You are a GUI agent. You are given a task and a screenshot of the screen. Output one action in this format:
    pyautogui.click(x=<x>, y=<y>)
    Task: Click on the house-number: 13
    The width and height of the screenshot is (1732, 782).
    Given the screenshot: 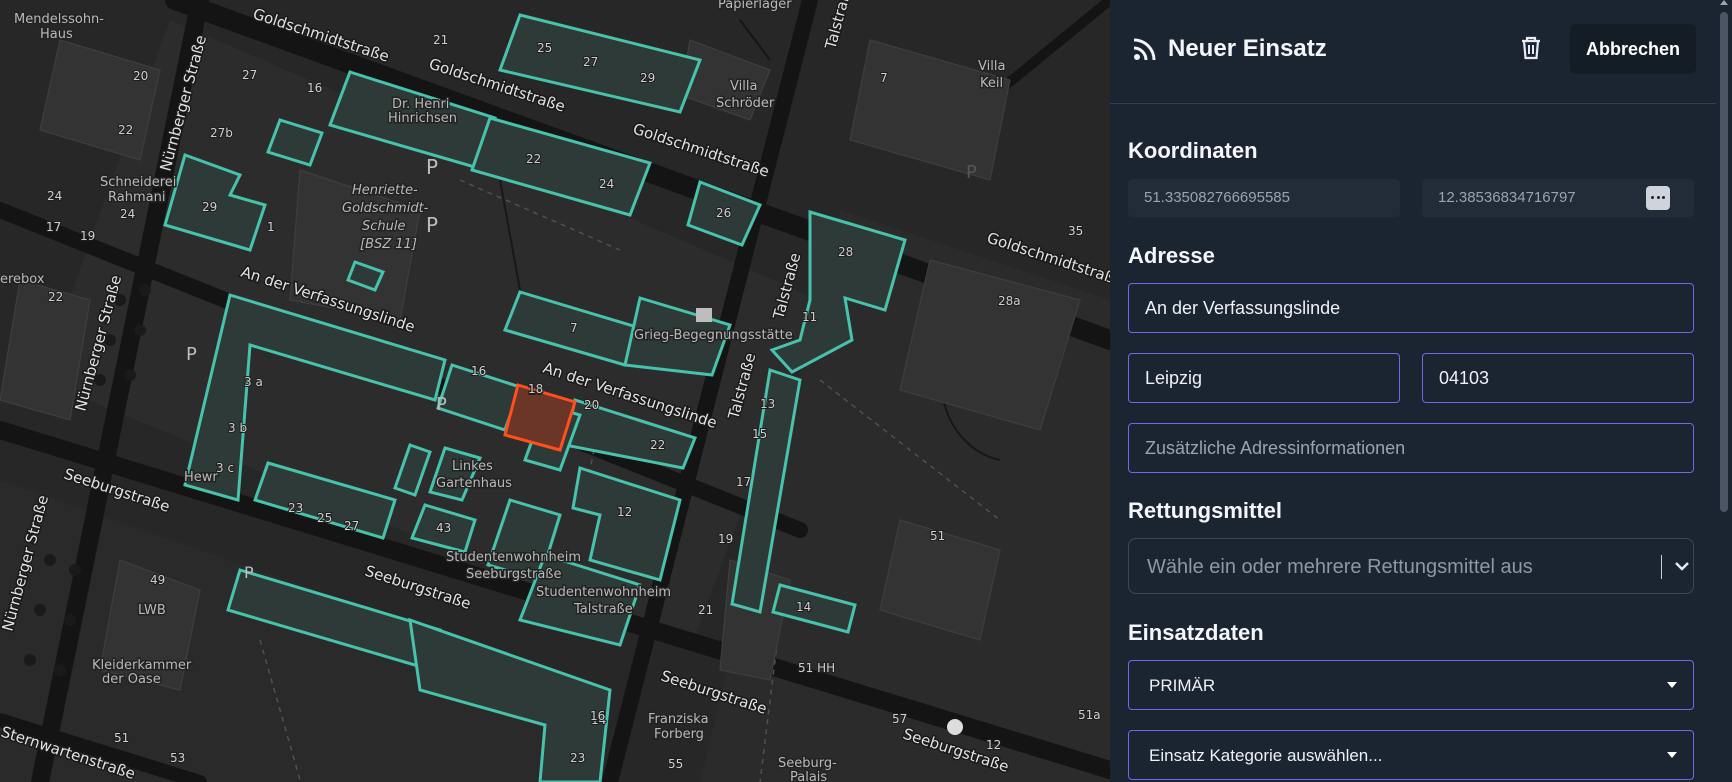 What is the action you would take?
    pyautogui.click(x=767, y=404)
    